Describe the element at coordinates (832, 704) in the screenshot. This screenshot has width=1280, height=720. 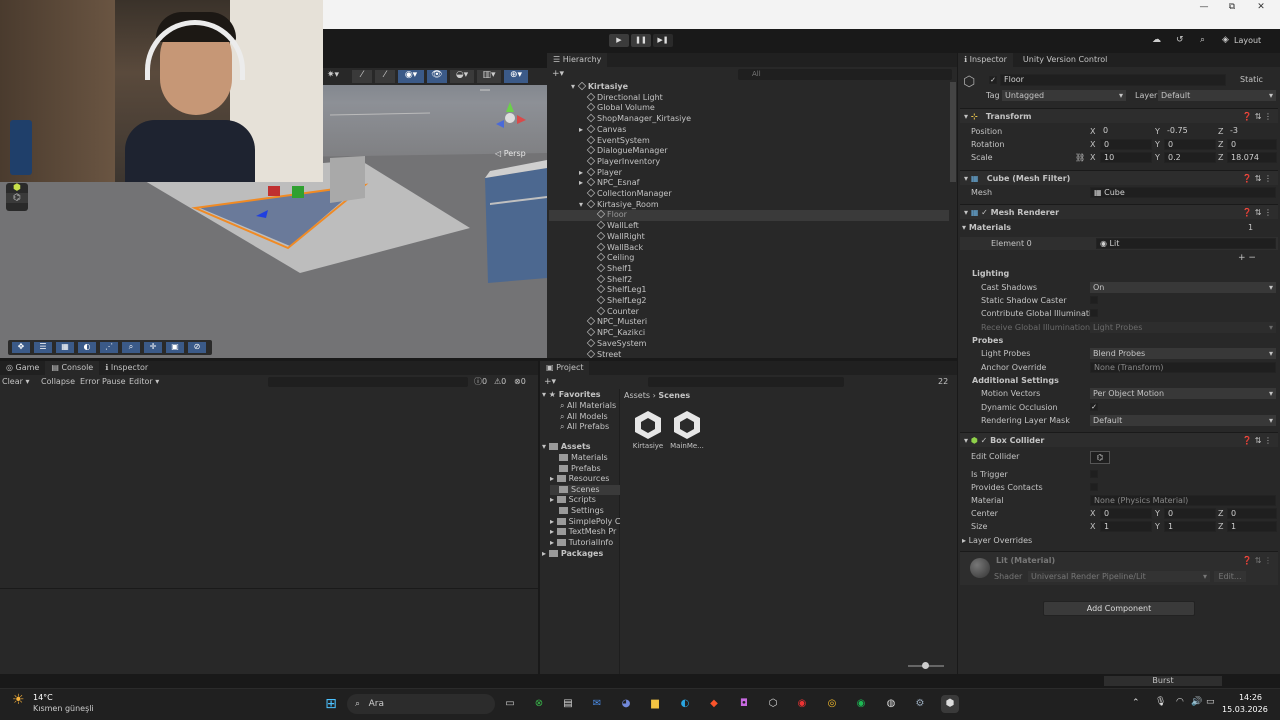
I see `chrome-icon: ◎` at that location.